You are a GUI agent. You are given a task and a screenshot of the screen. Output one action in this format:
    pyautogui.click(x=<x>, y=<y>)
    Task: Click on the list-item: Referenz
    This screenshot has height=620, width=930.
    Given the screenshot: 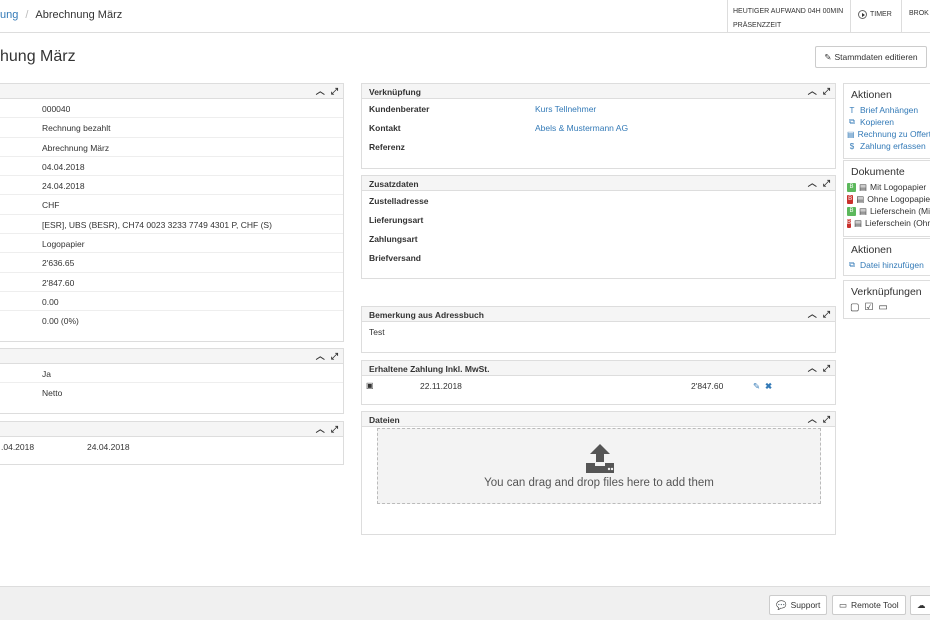 What is the action you would take?
    pyautogui.click(x=598, y=146)
    